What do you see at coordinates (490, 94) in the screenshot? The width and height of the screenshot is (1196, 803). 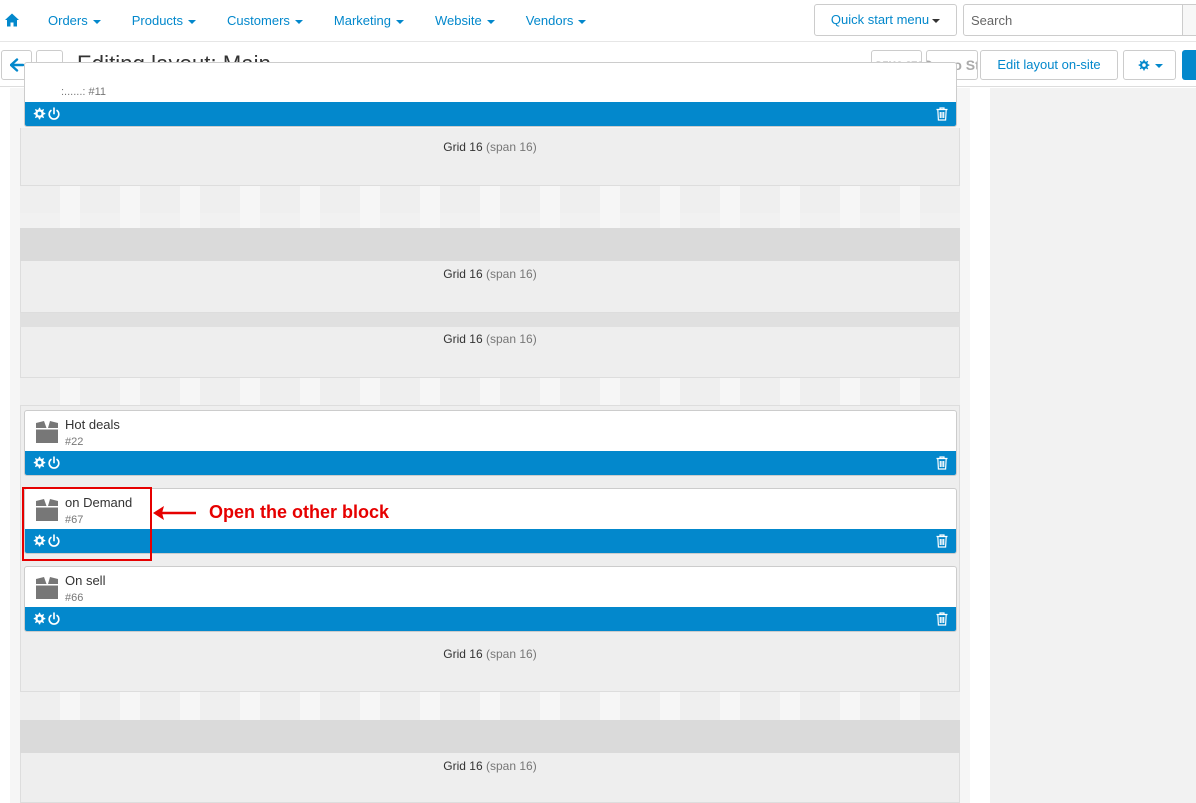 I see `layout-block: :......: #11` at bounding box center [490, 94].